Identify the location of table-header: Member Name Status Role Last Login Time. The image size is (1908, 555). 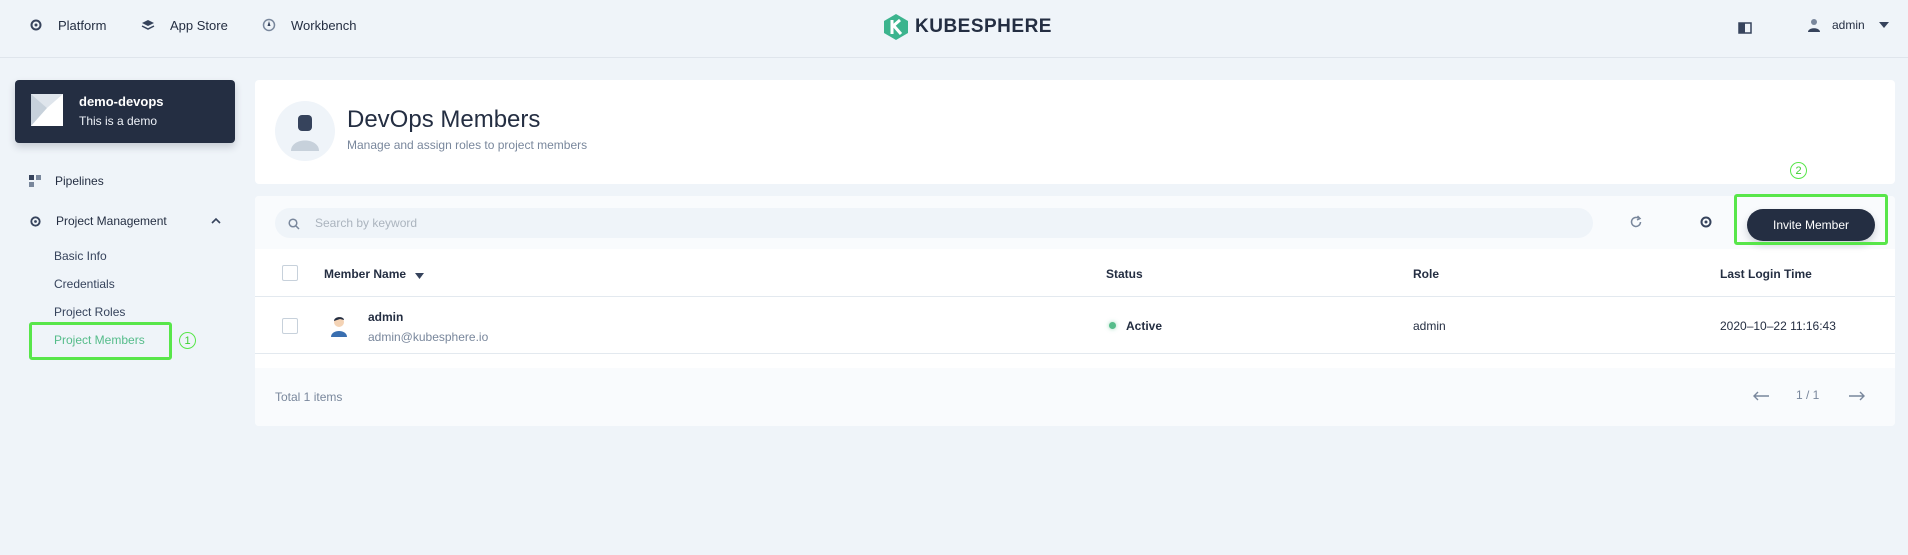
(1075, 273).